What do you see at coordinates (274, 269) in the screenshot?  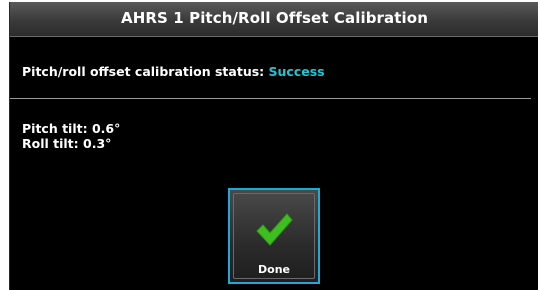 I see `done-button-label: Done` at bounding box center [274, 269].